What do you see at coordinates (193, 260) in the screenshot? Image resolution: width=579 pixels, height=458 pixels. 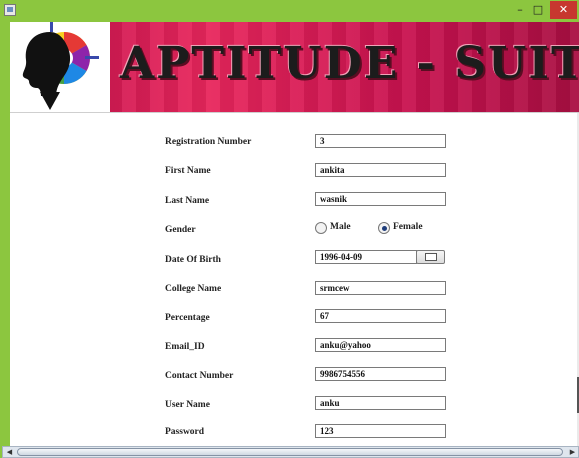 I see `date-of-birth-label: Date Of Birth` at bounding box center [193, 260].